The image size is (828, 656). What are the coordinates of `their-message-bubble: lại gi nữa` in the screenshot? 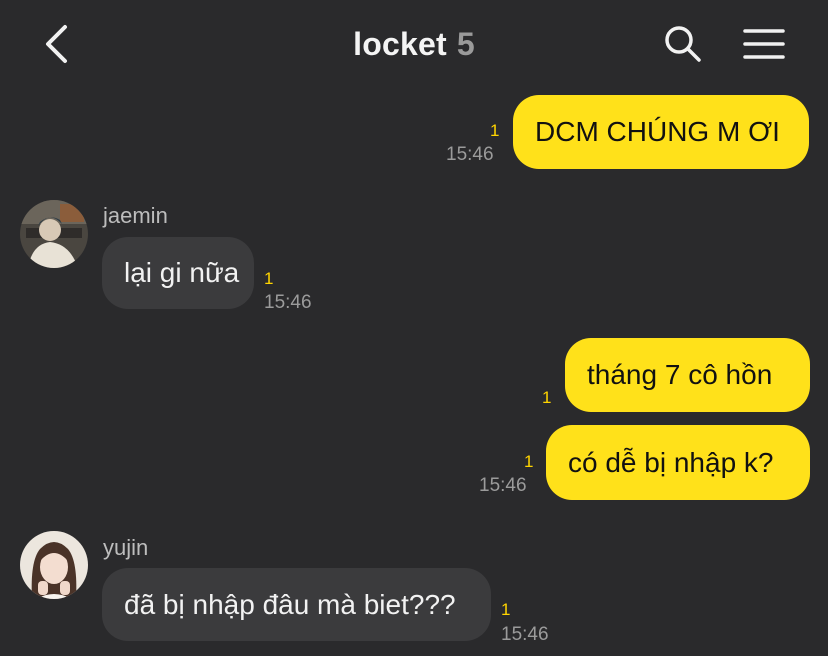 It's located at (178, 273).